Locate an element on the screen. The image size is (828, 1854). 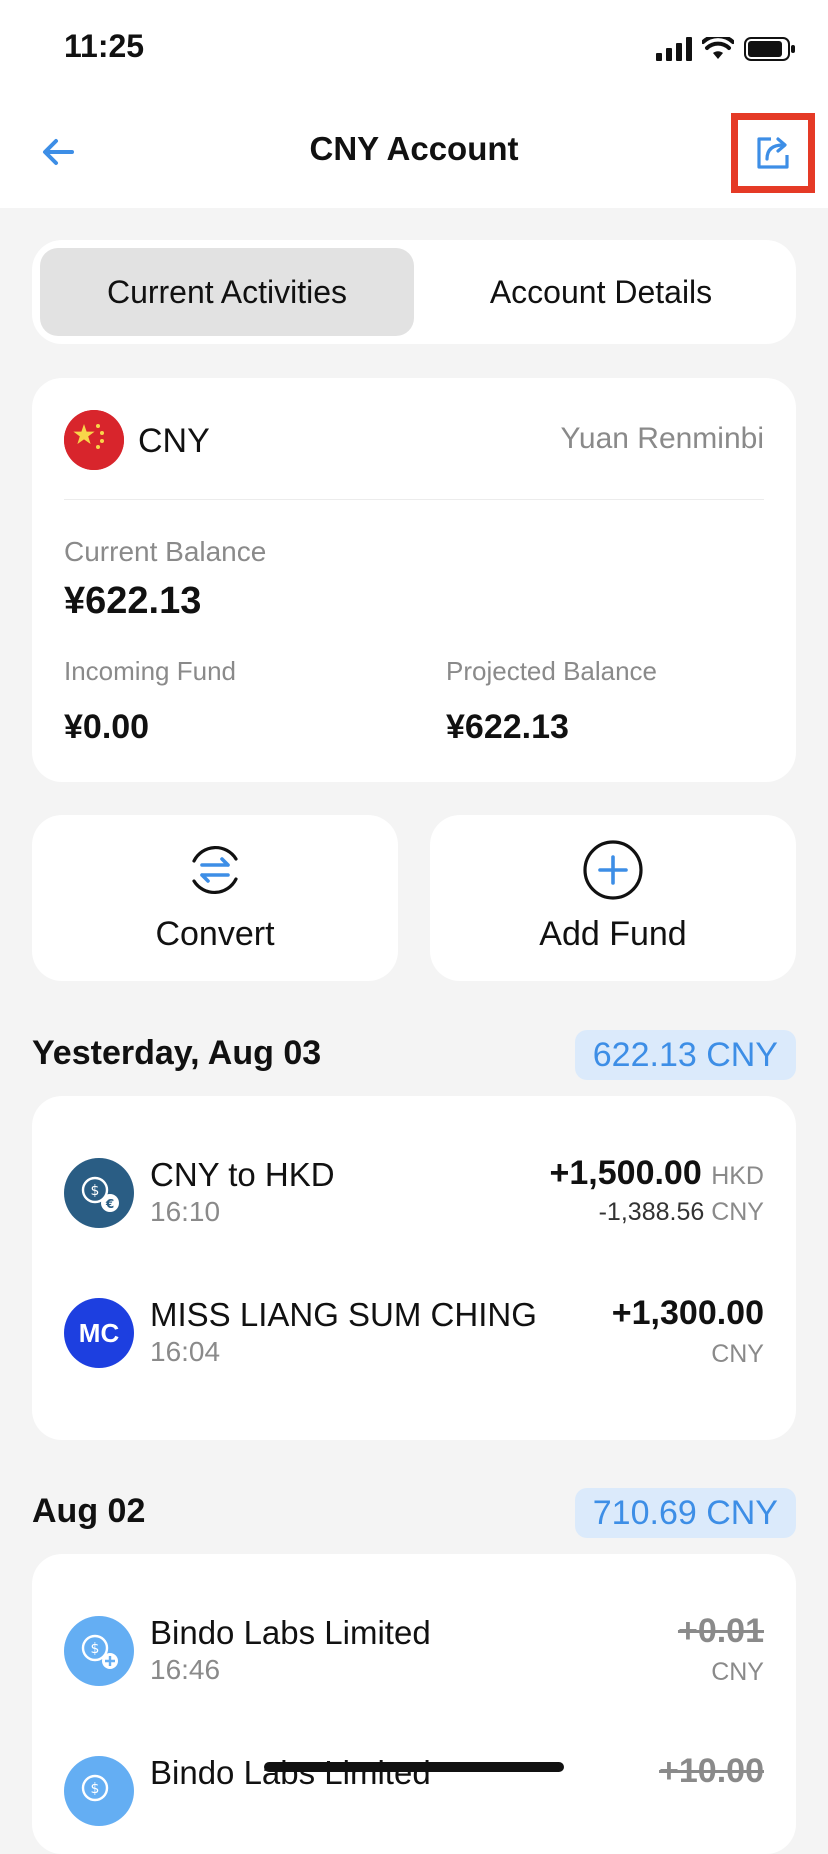
currency-code: CNY is located at coordinates (174, 441).